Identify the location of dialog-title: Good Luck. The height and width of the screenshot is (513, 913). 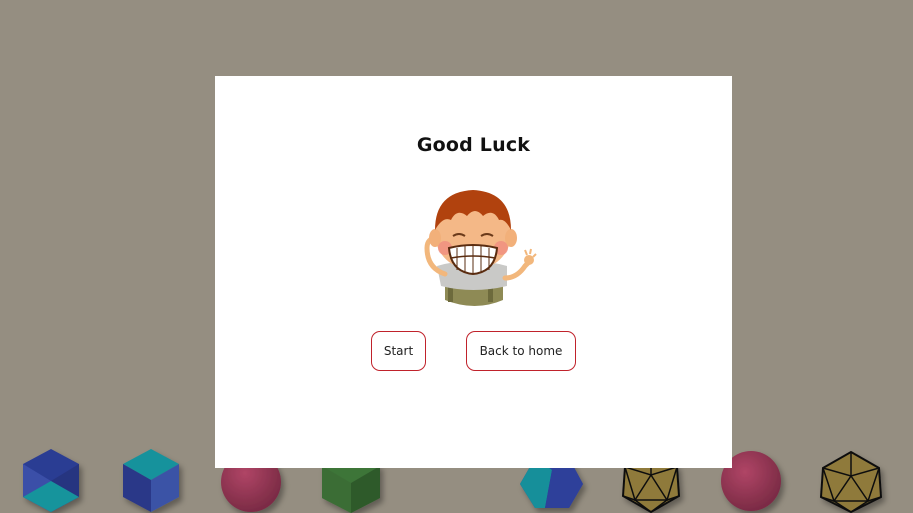
(473, 145).